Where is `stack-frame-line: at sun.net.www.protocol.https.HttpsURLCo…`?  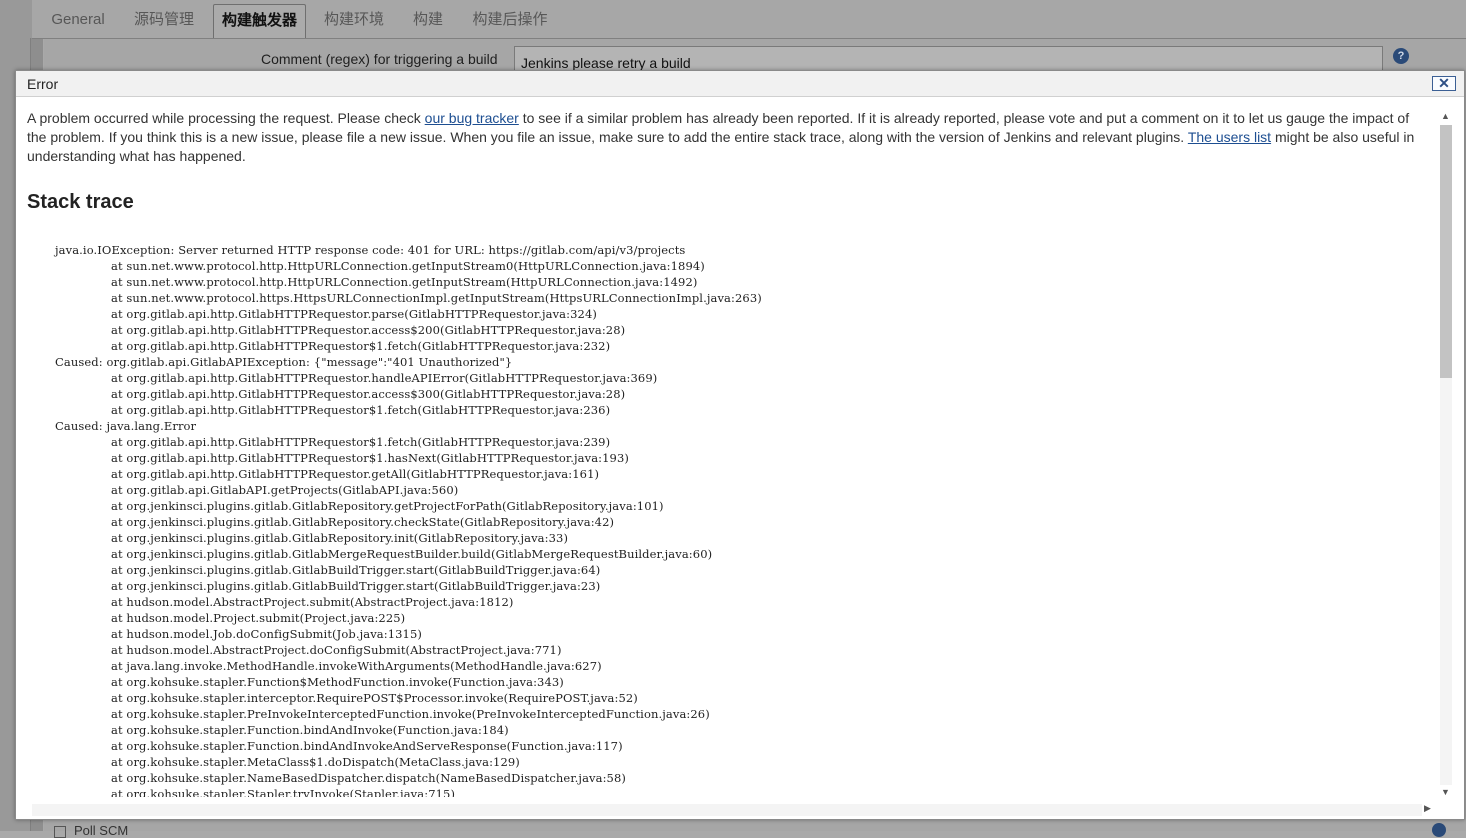
stack-frame-line: at sun.net.www.protocol.https.HttpsURLCo… is located at coordinates (436, 298).